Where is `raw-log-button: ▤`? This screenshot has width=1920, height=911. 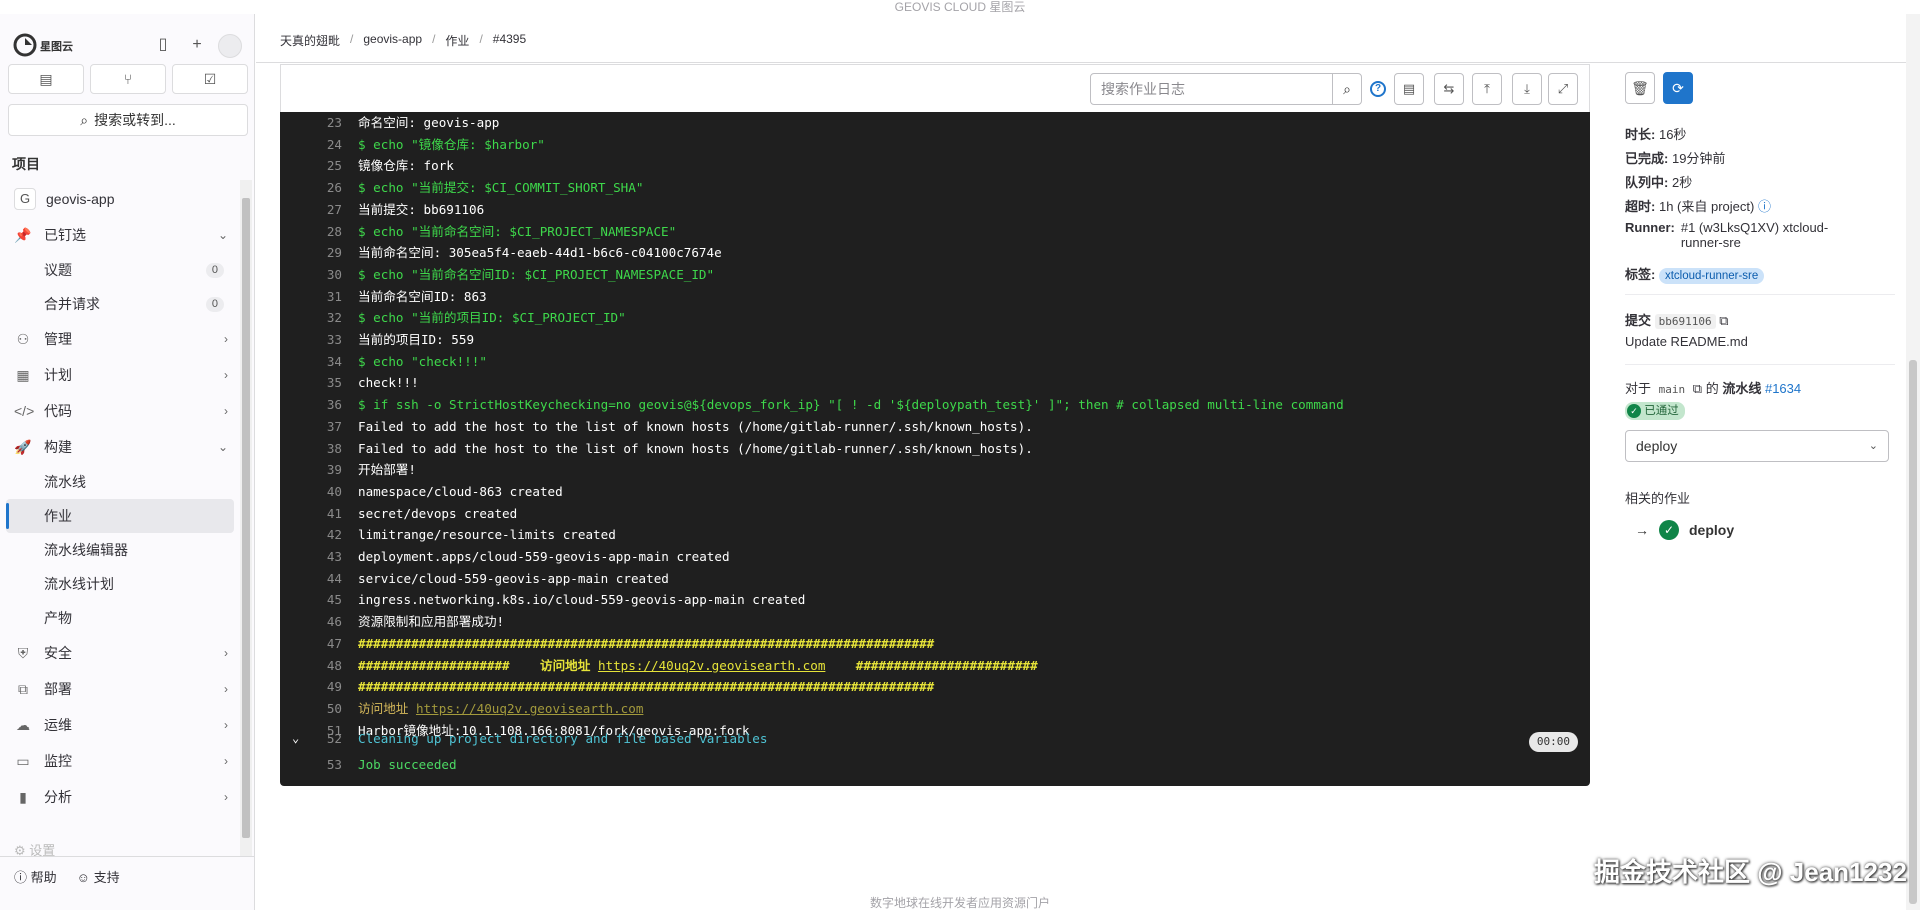
raw-log-button: ▤ is located at coordinates (1409, 89).